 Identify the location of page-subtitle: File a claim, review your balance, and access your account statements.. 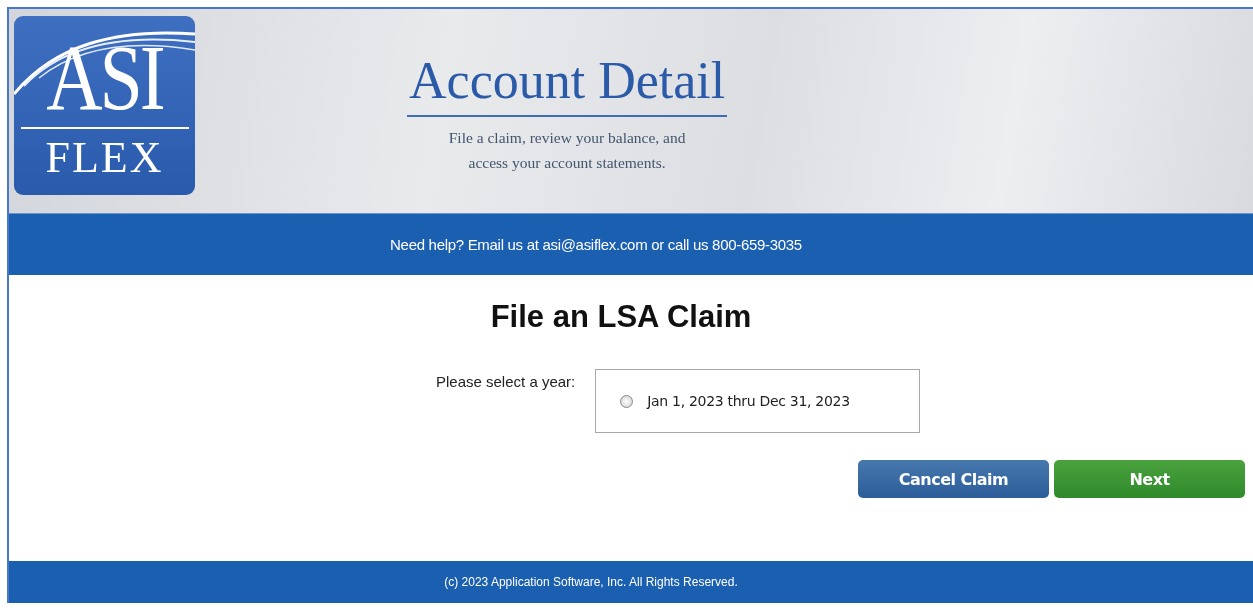
(567, 150).